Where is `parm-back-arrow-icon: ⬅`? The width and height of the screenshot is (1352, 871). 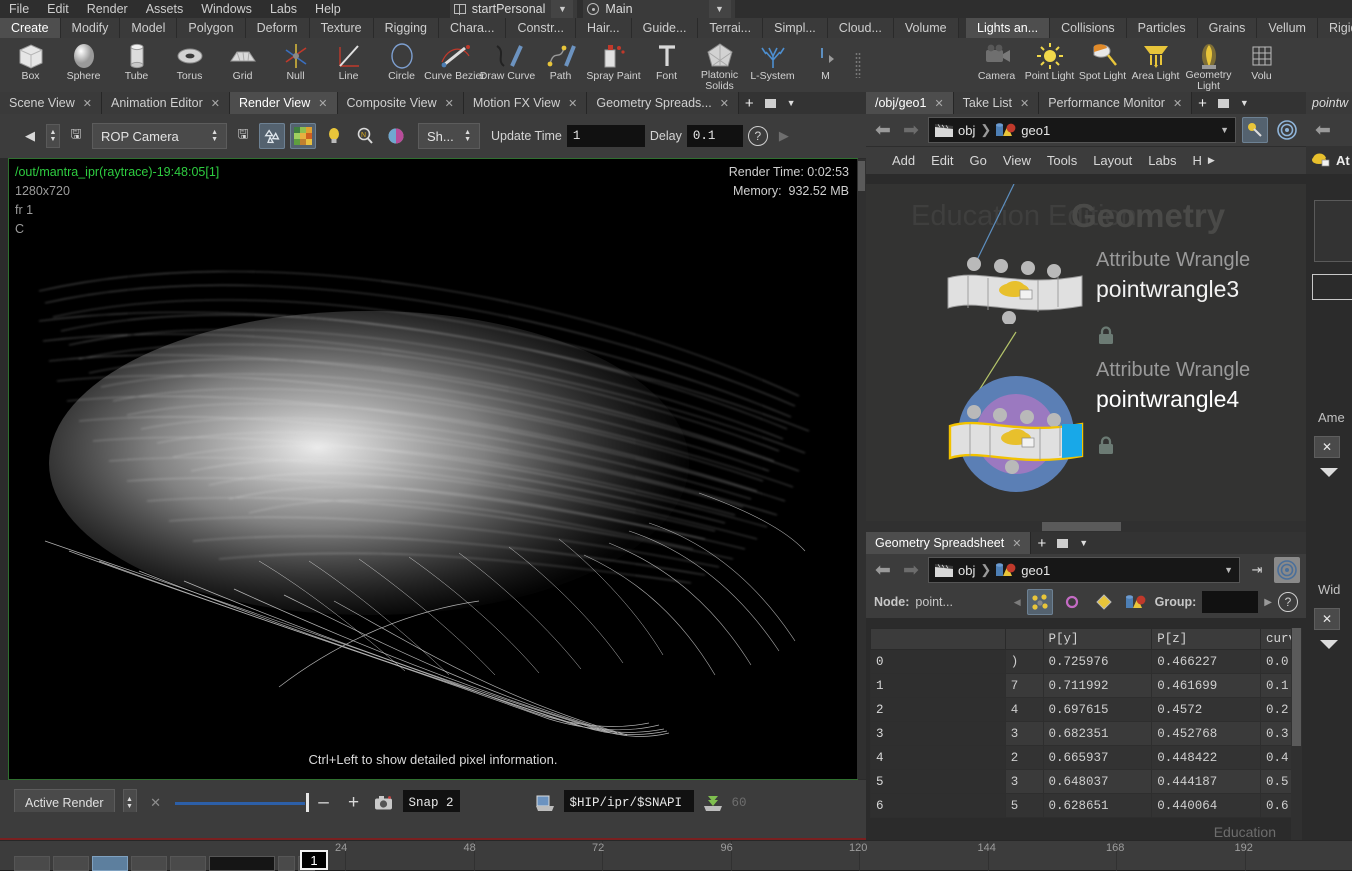
parm-back-arrow-icon: ⬅ is located at coordinates (1323, 130).